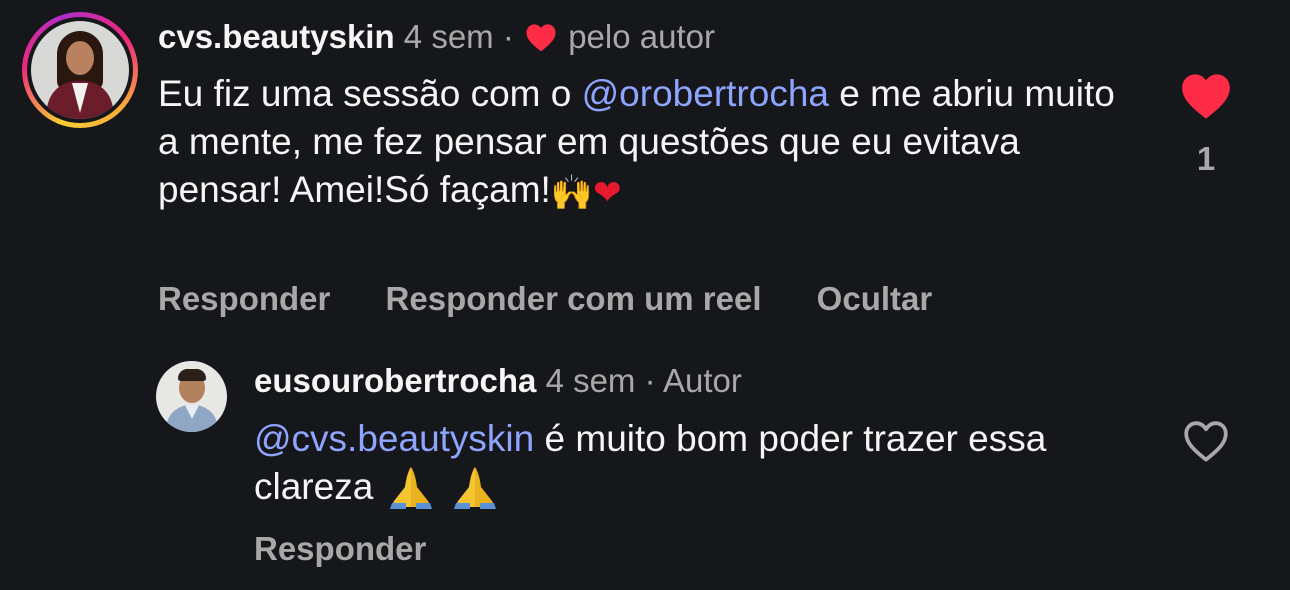 The height and width of the screenshot is (590, 1290). I want to click on avatar-photo, so click(80, 70).